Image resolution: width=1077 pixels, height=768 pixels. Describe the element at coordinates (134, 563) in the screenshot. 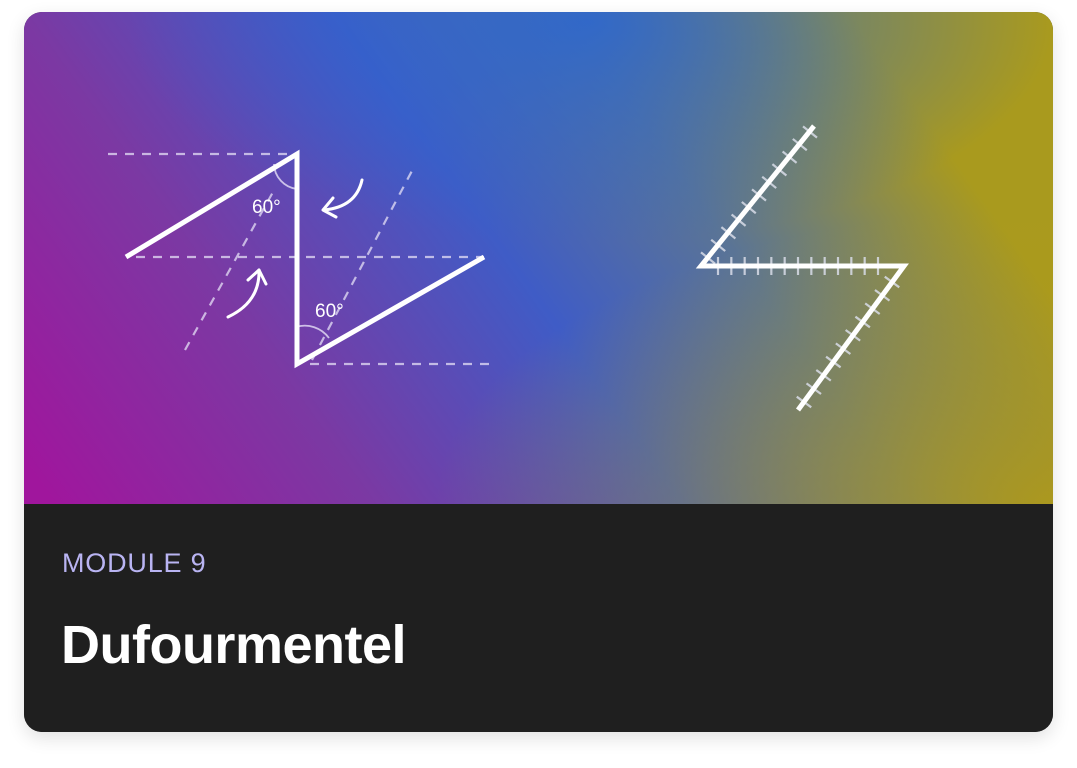

I see `module-number-label: MODULE 9` at that location.